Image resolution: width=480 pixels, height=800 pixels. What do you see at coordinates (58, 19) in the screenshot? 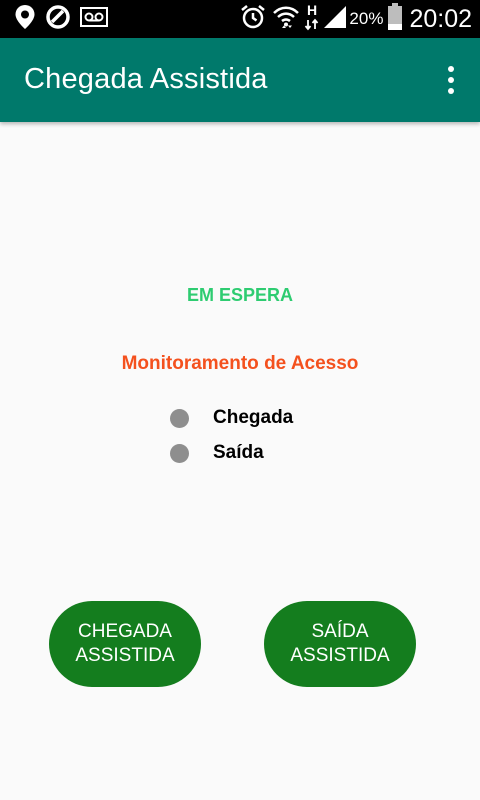
I see `do-not-disturb-icon` at bounding box center [58, 19].